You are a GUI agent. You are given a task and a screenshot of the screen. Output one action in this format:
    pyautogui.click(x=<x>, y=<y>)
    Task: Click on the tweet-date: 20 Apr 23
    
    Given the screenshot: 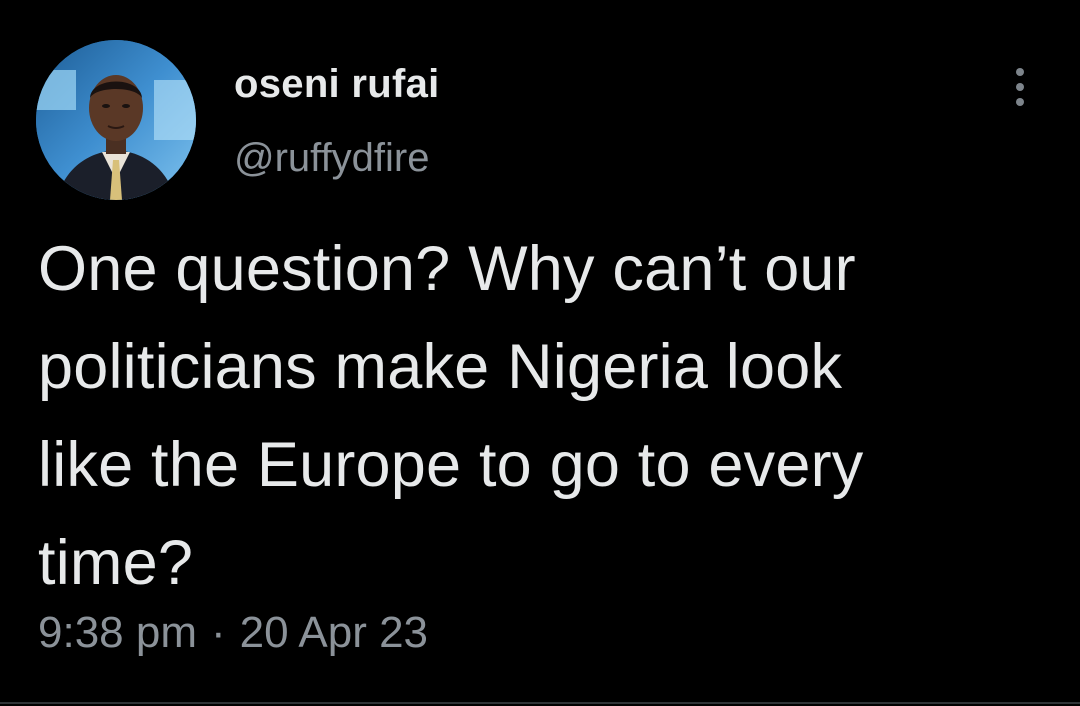 What is the action you would take?
    pyautogui.click(x=334, y=632)
    